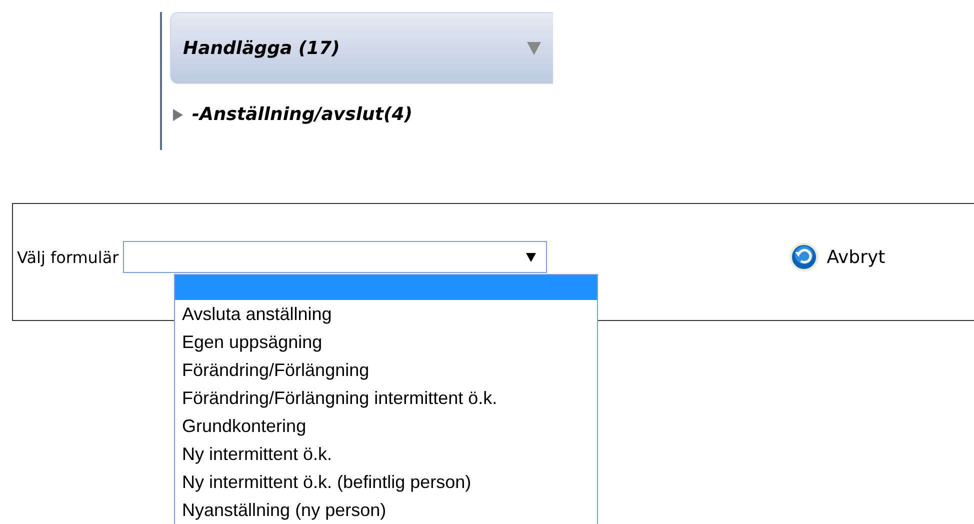 The image size is (974, 524). What do you see at coordinates (386, 398) in the screenshot?
I see `dropdown-option: Förändring/Förlängning intermittent ö.k.` at bounding box center [386, 398].